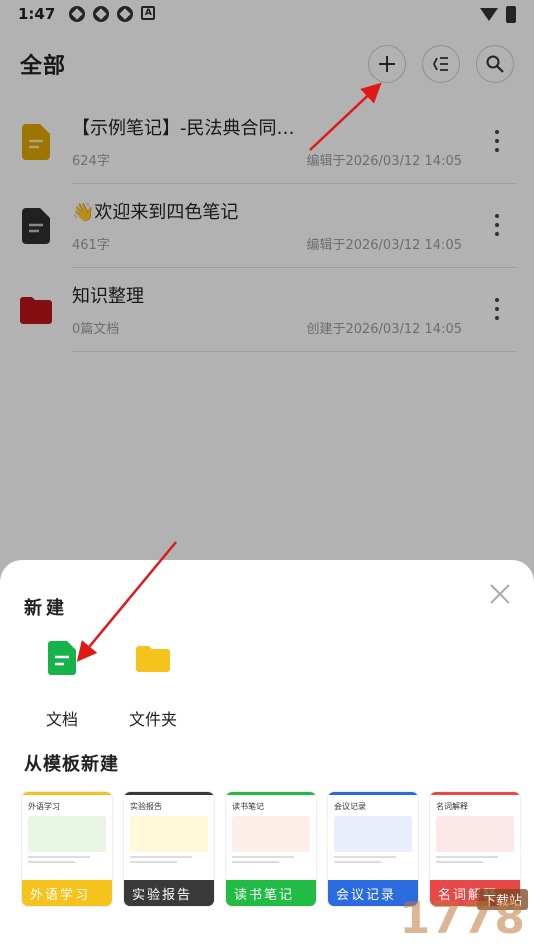  I want to click on template-card: 外语学习 外语学习, so click(67, 849).